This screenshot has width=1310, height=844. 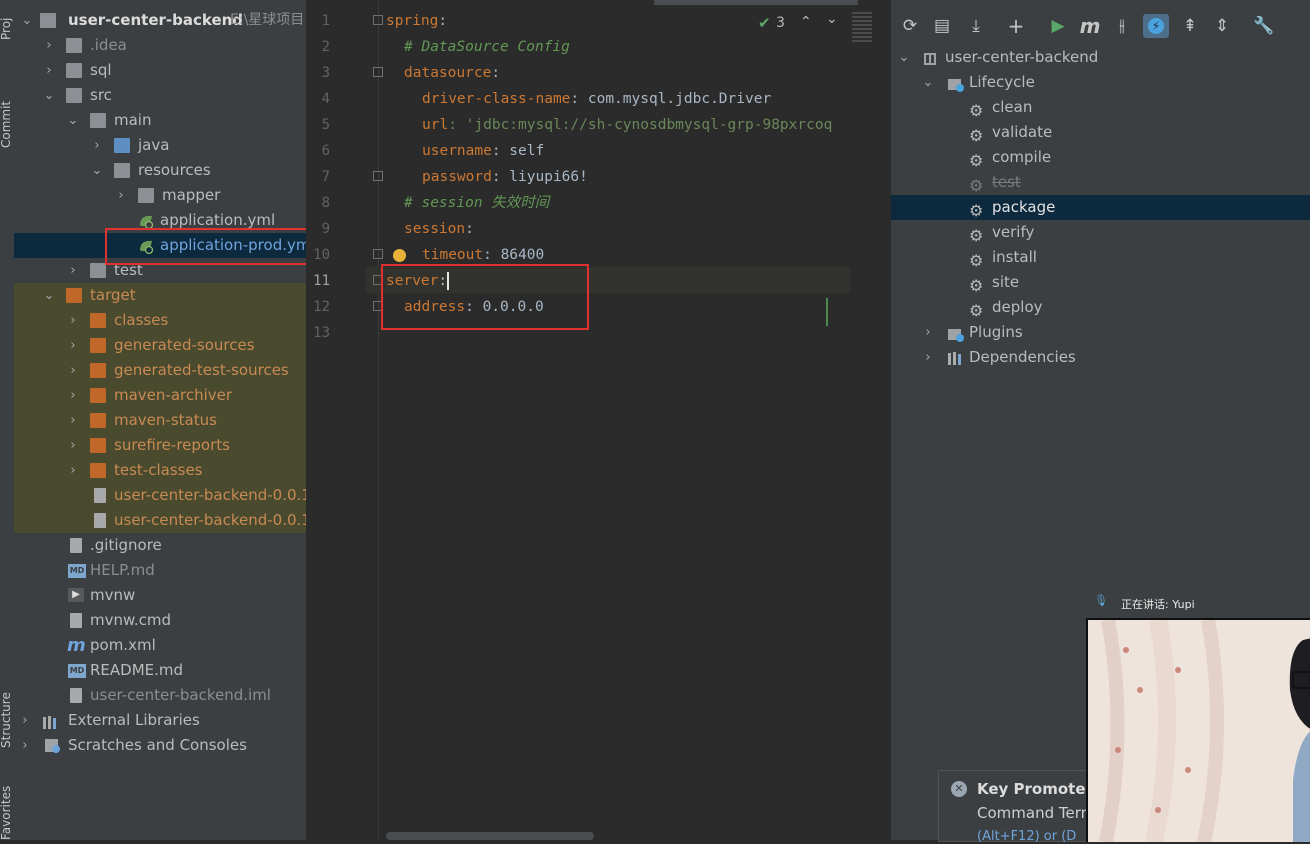 I want to click on add-icon: +, so click(x=1016, y=26).